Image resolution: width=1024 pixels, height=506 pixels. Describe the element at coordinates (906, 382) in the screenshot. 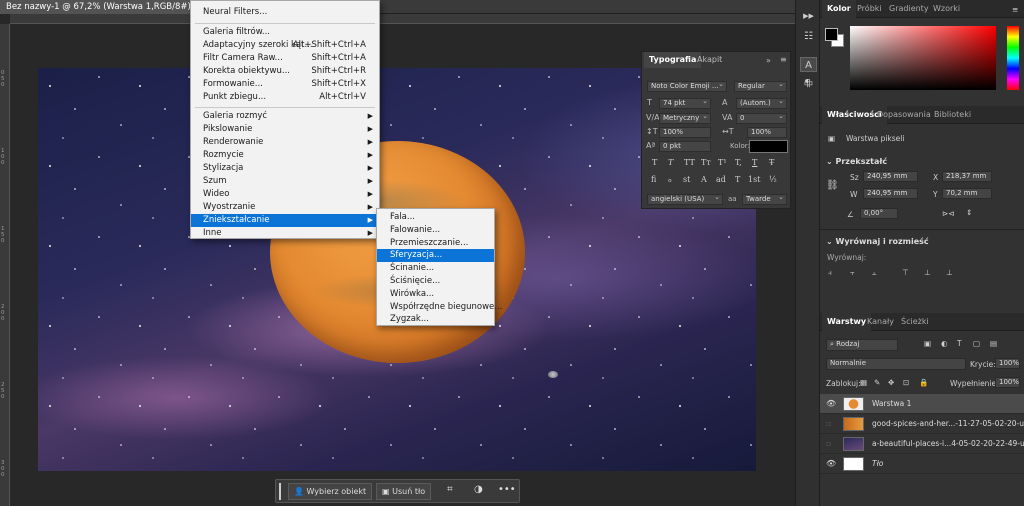

I see `lock-artboard-icon: ⊡` at that location.